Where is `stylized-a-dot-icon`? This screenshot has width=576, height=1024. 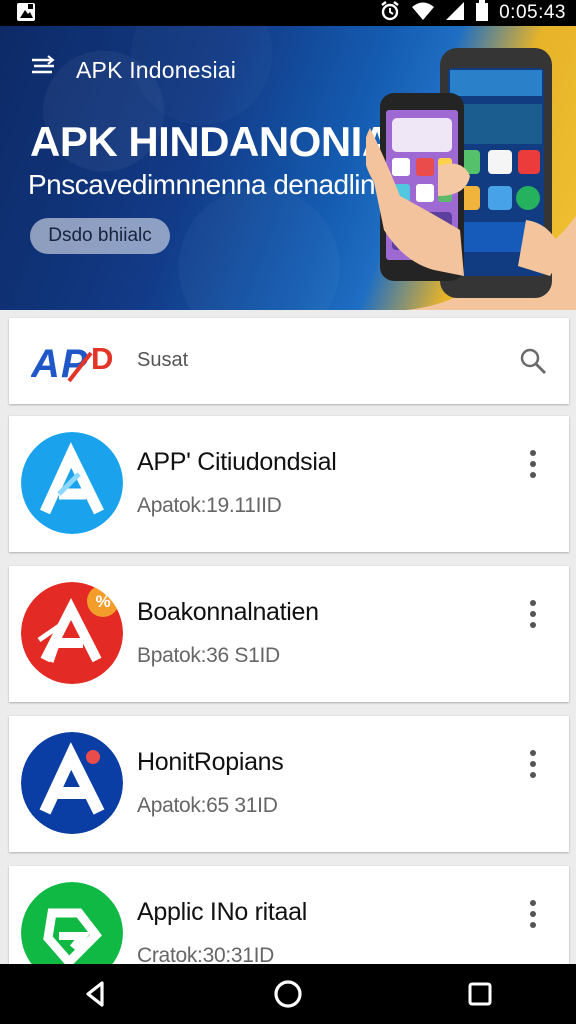
stylized-a-dot-icon is located at coordinates (72, 783).